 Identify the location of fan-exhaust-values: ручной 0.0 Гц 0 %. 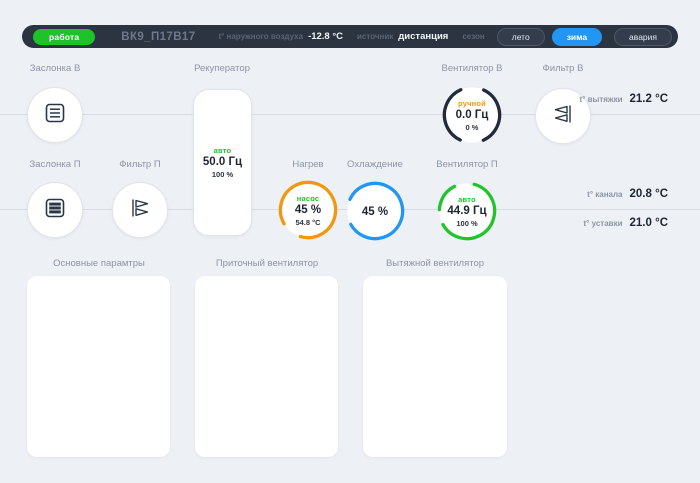
(472, 115).